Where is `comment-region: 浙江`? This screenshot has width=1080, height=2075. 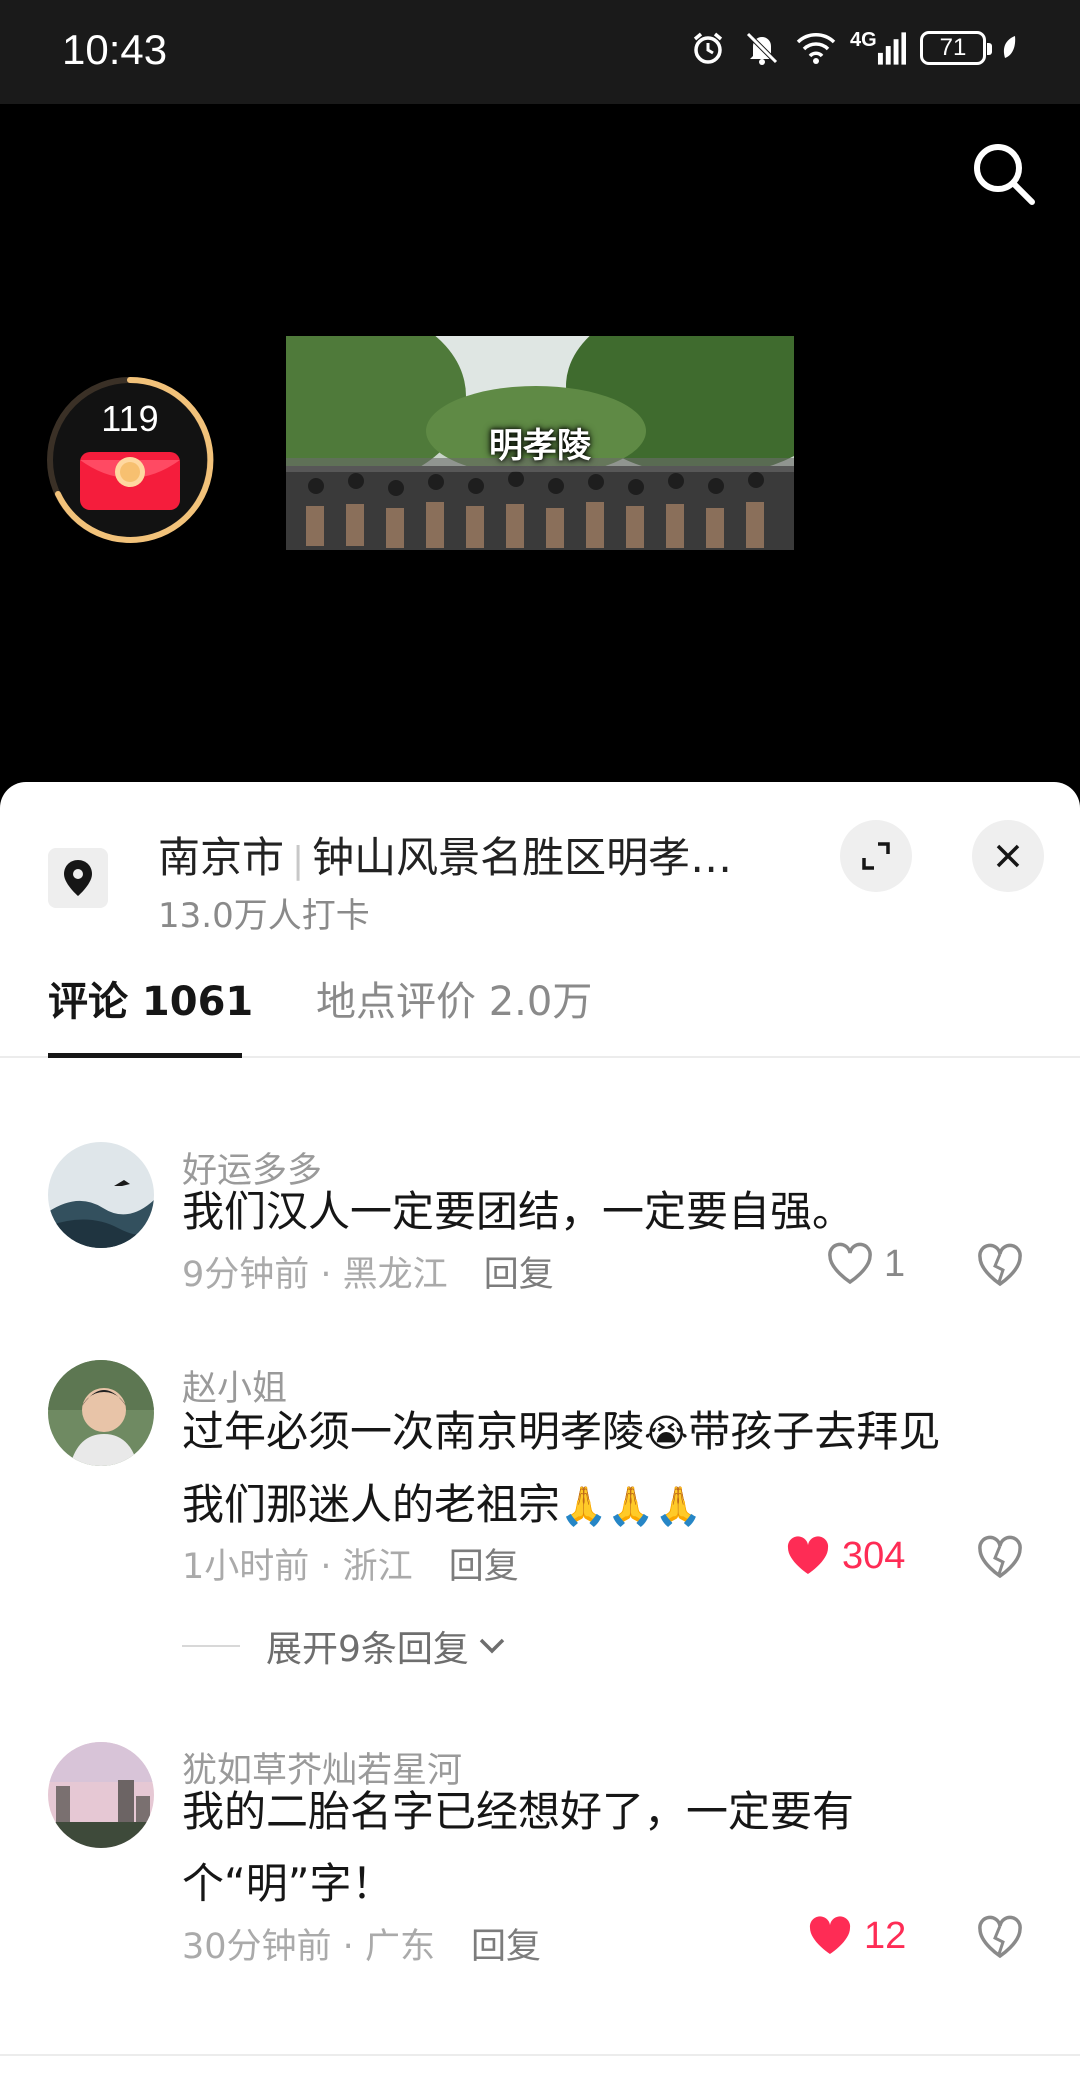 comment-region: 浙江 is located at coordinates (377, 1567).